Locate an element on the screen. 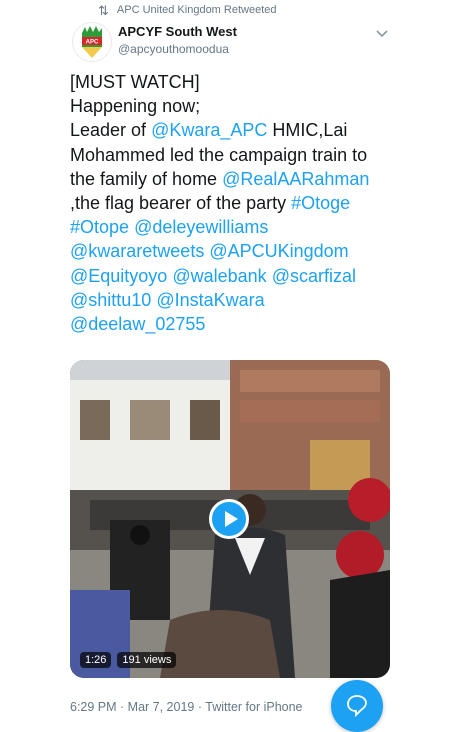  tweet-line: @Equityoyo @walebank @scarfizal is located at coordinates (235, 276).